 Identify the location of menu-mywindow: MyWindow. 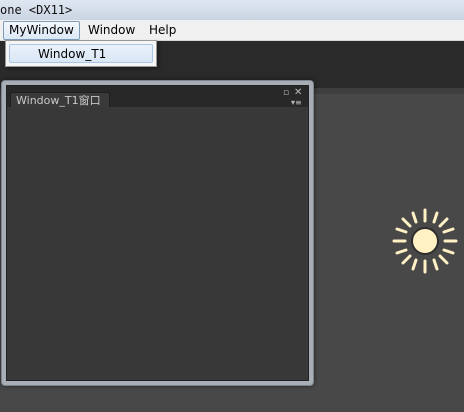
(41, 30).